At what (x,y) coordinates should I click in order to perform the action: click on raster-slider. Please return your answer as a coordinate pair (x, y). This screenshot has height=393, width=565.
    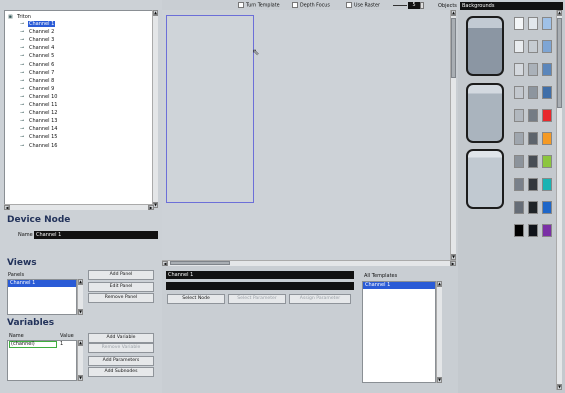
    Looking at the image, I should click on (400, 5).